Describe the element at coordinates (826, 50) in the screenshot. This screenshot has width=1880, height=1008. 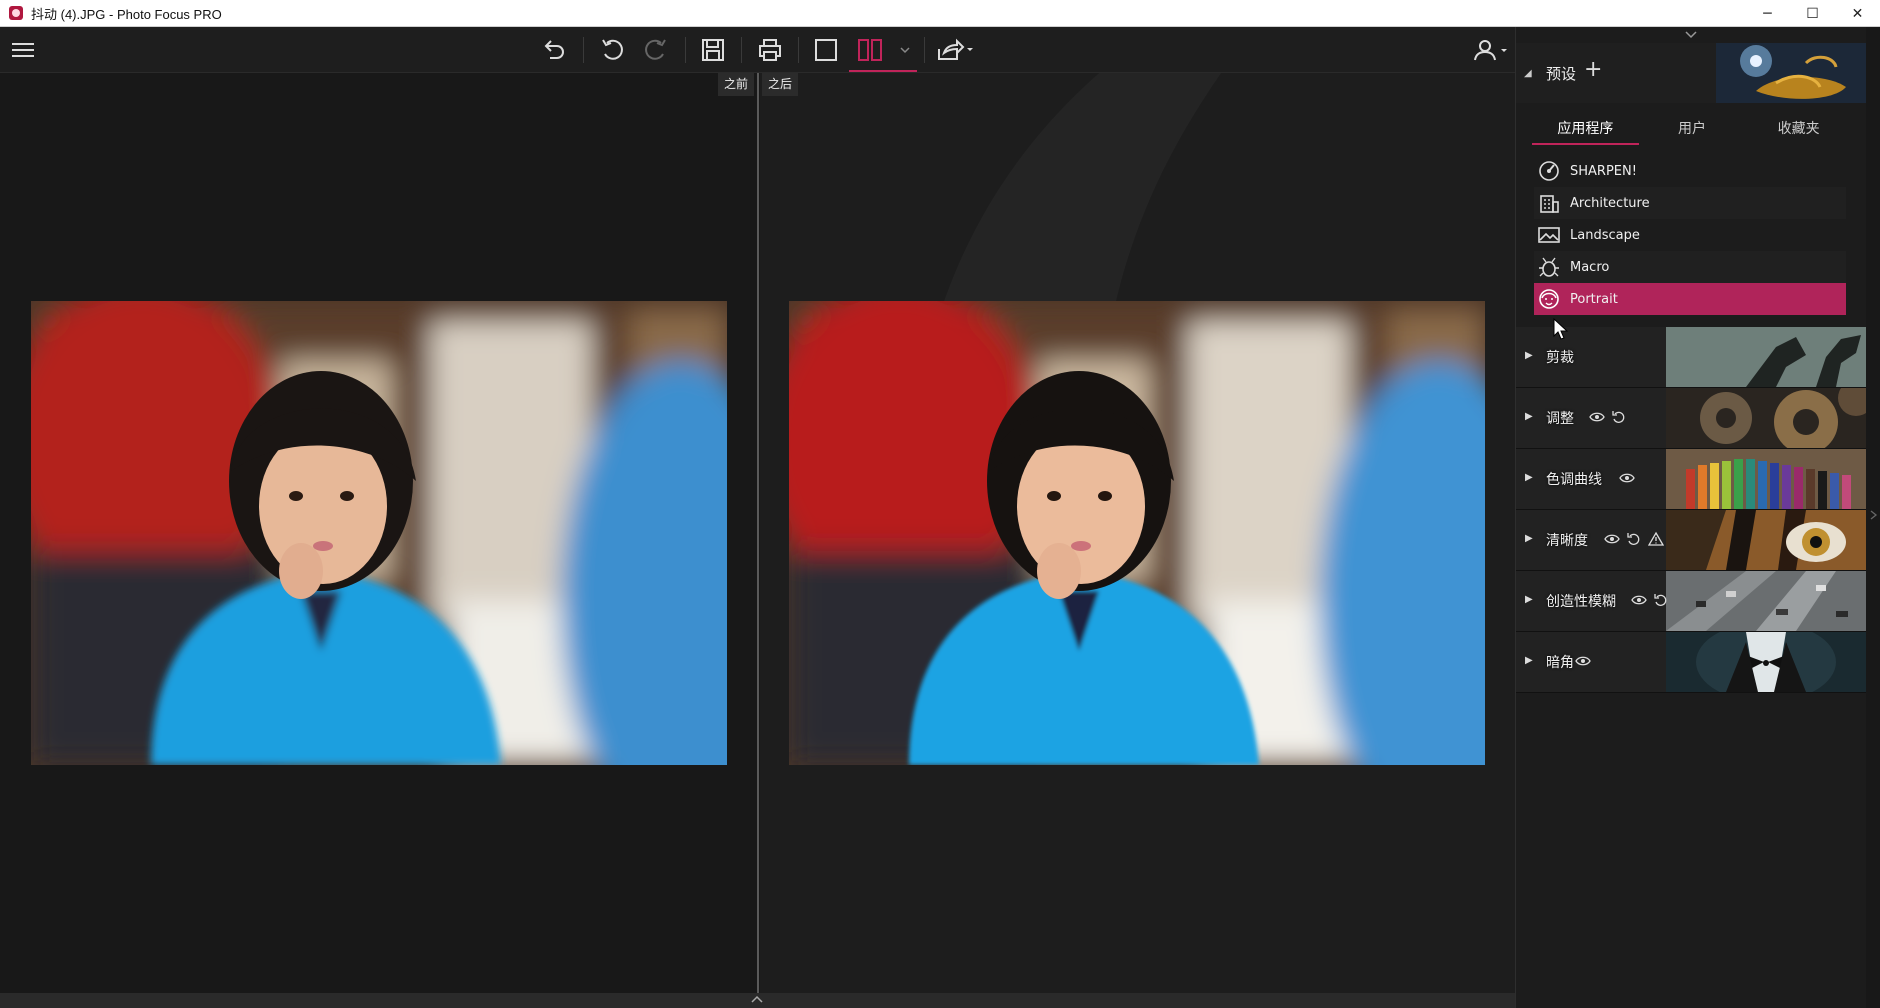
I see `single-view-icon` at that location.